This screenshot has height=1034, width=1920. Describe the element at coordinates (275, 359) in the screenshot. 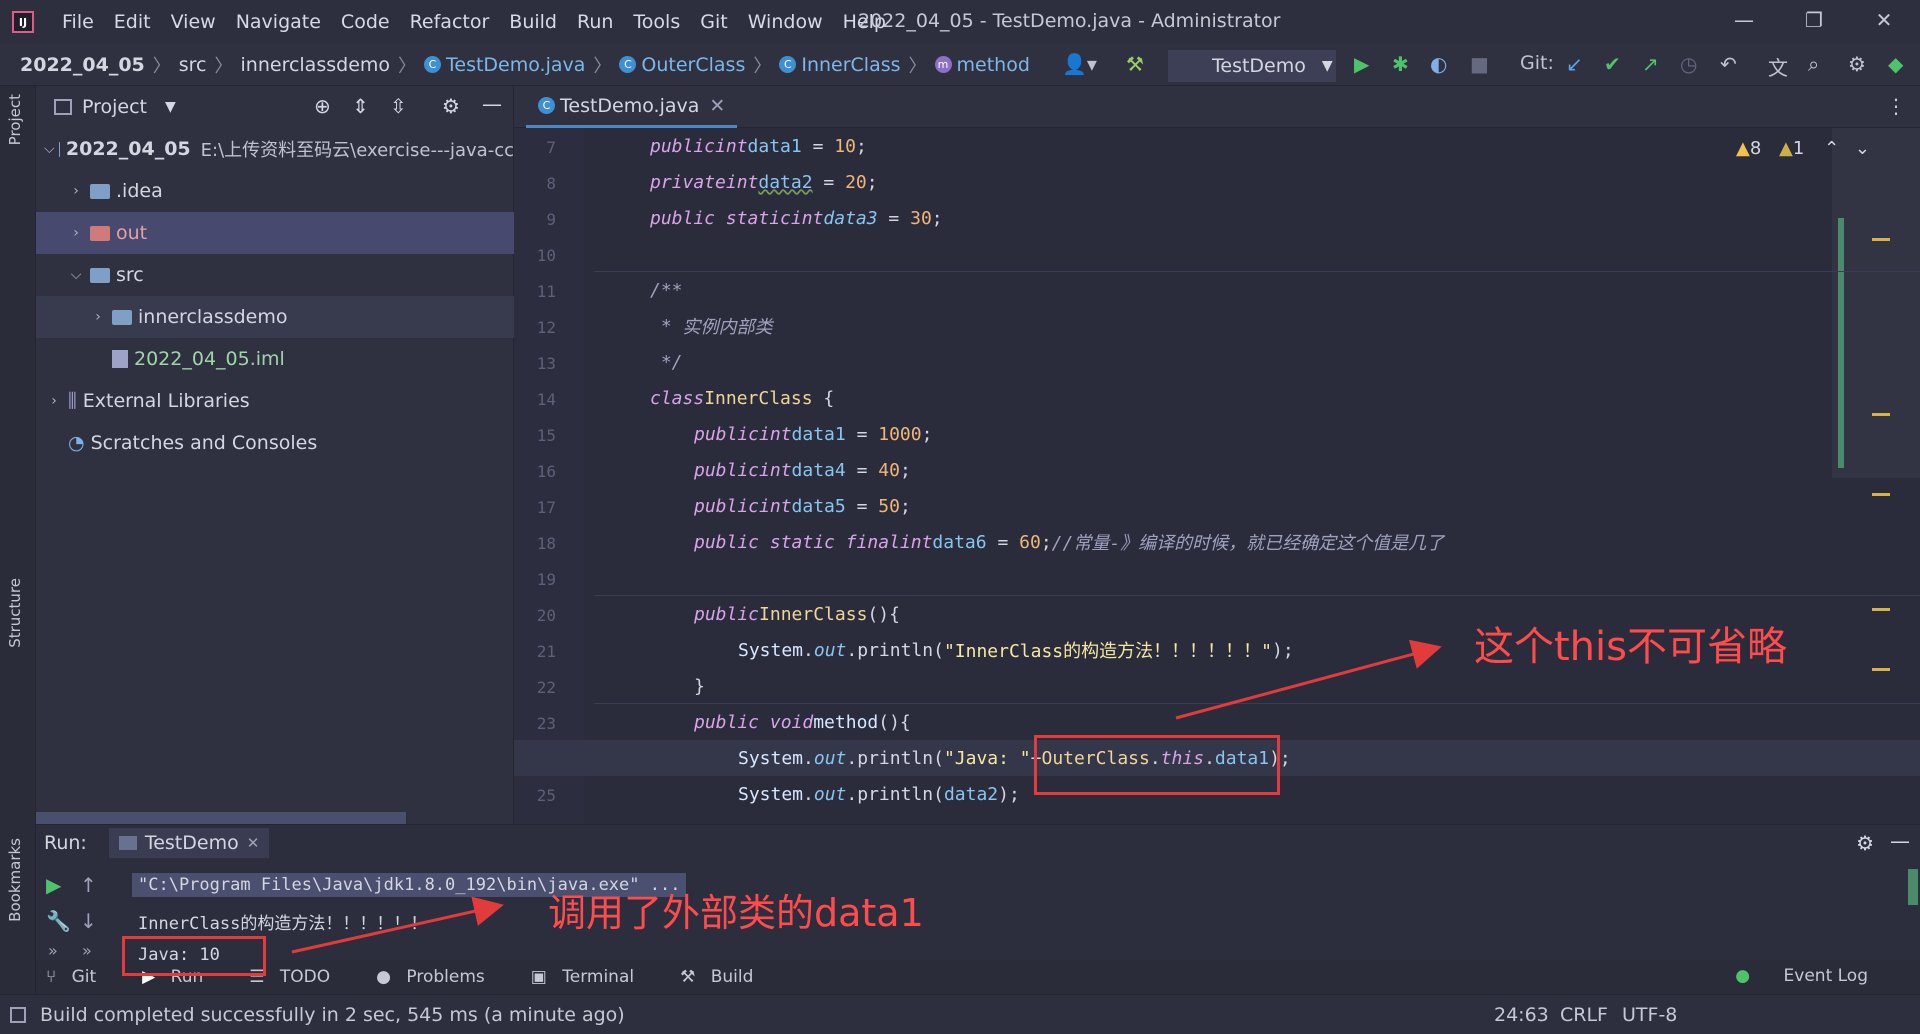

I see `tree-item-iml: 2022_04_05.iml` at that location.